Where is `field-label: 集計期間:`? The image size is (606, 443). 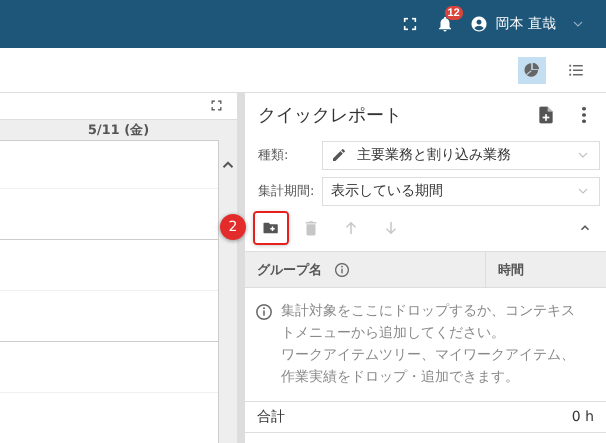 field-label: 集計期間: is located at coordinates (287, 191).